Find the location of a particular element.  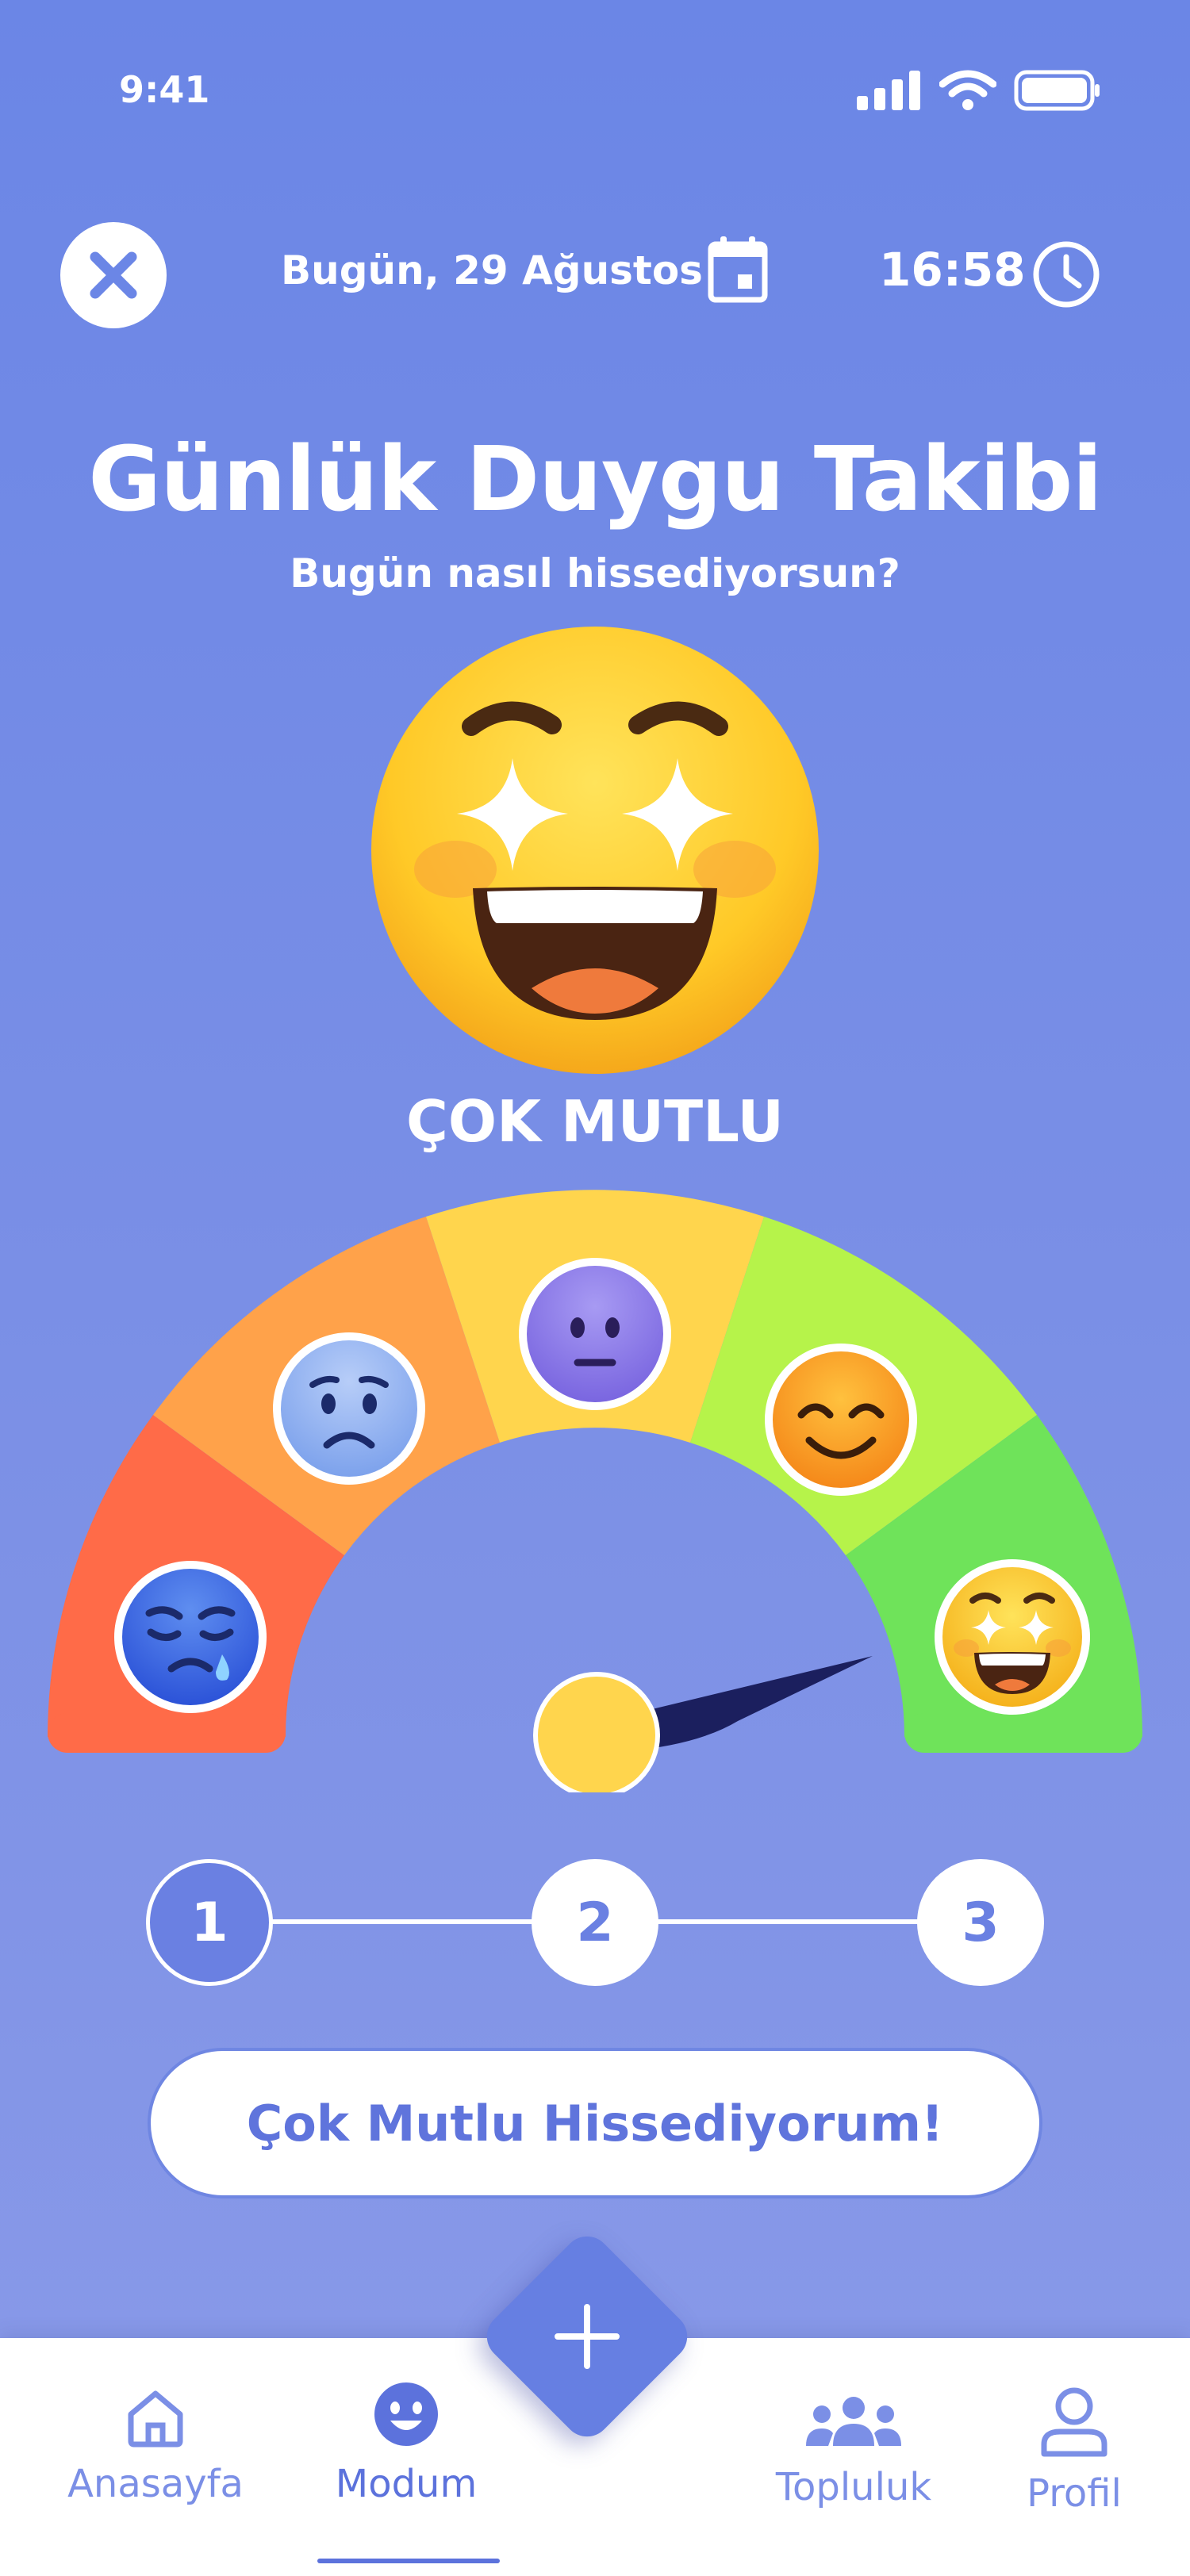

step-2: 2 is located at coordinates (595, 1923).